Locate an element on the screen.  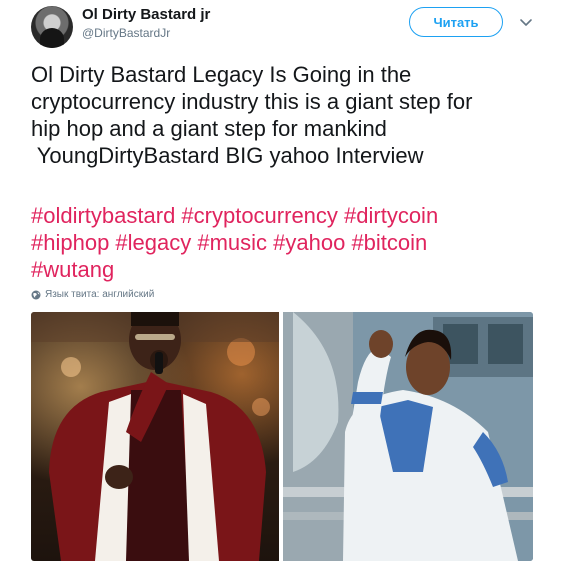
tweet-language: Язык твита: английский is located at coordinates (92, 294).